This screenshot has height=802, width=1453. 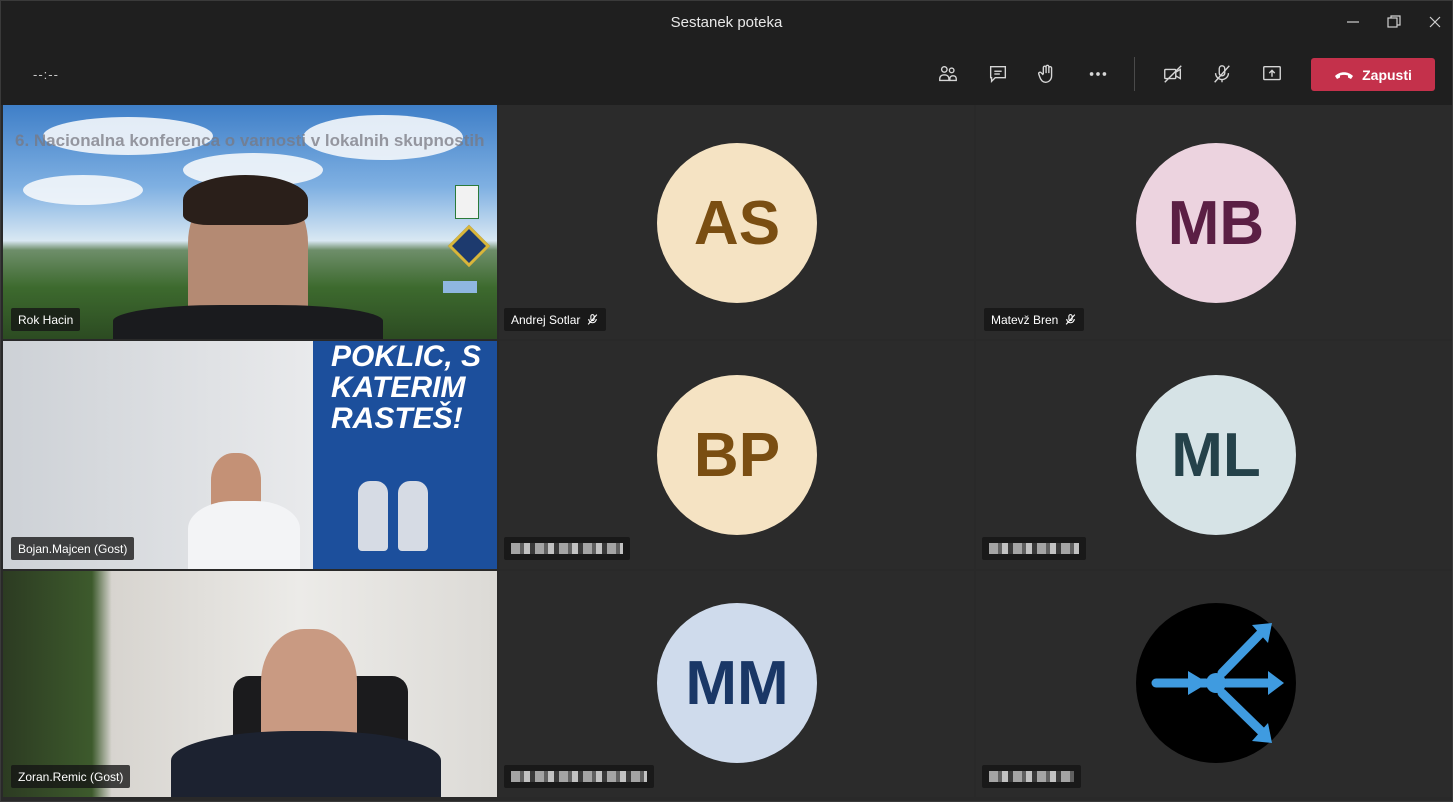 I want to click on participant-name-label: Bojan.Majcen (Gost), so click(x=73, y=548).